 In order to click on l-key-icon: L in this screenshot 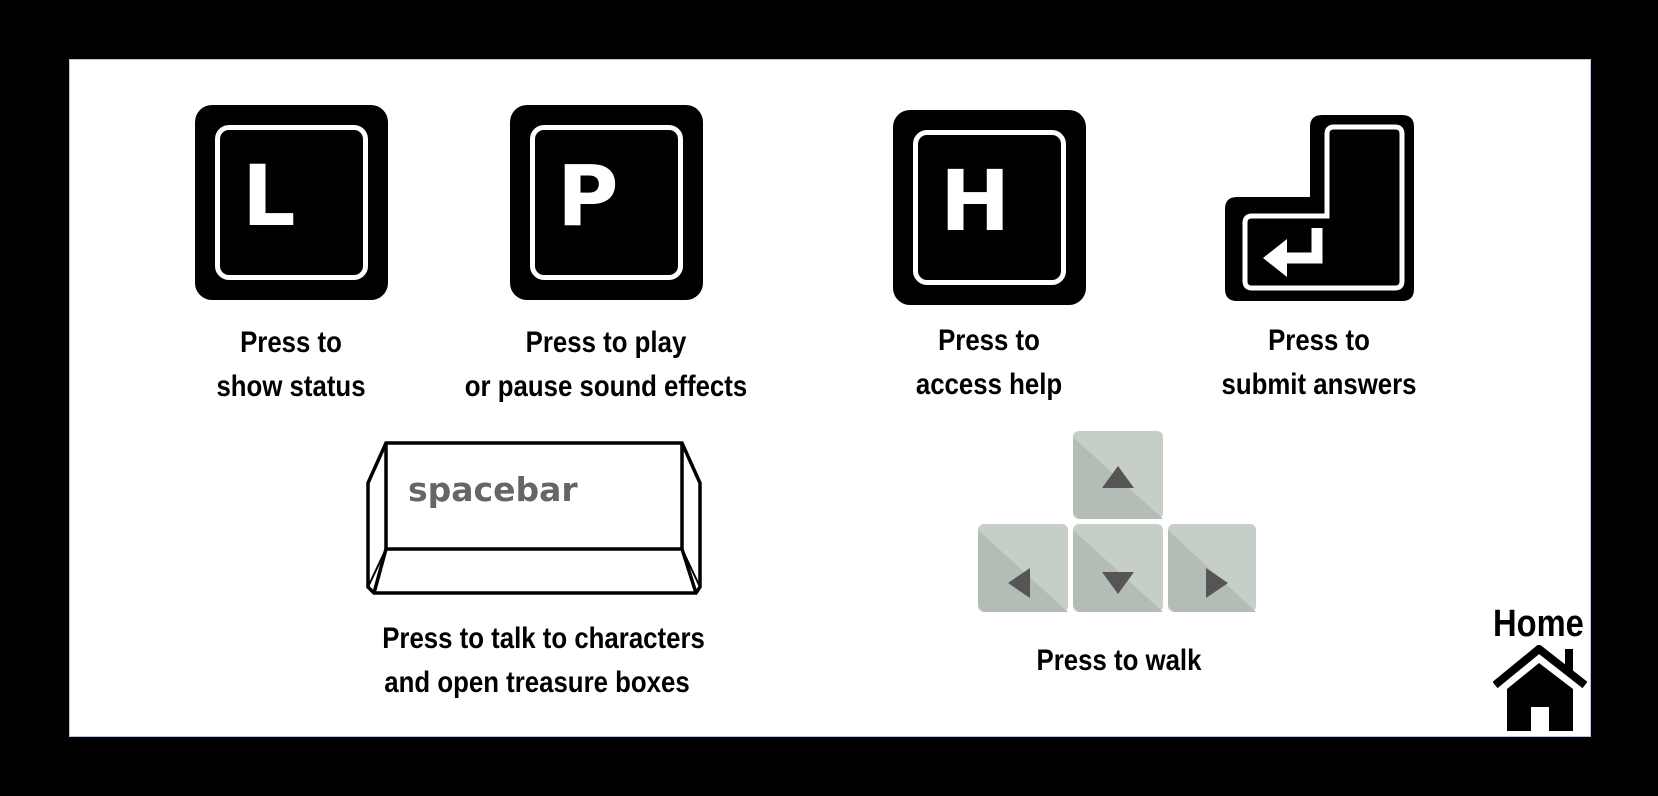, I will do `click(291, 202)`.